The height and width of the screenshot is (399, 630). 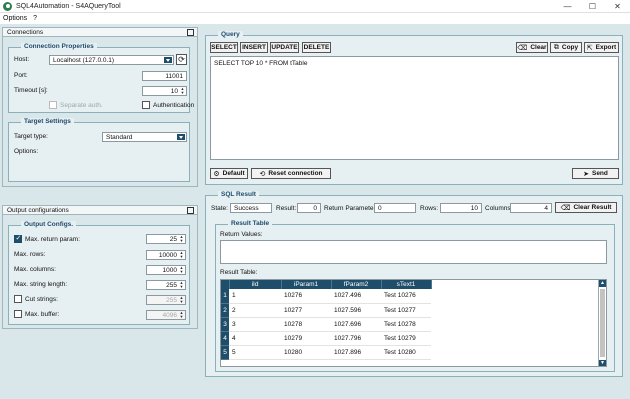 I want to click on rows-field: 10, so click(x=461, y=208).